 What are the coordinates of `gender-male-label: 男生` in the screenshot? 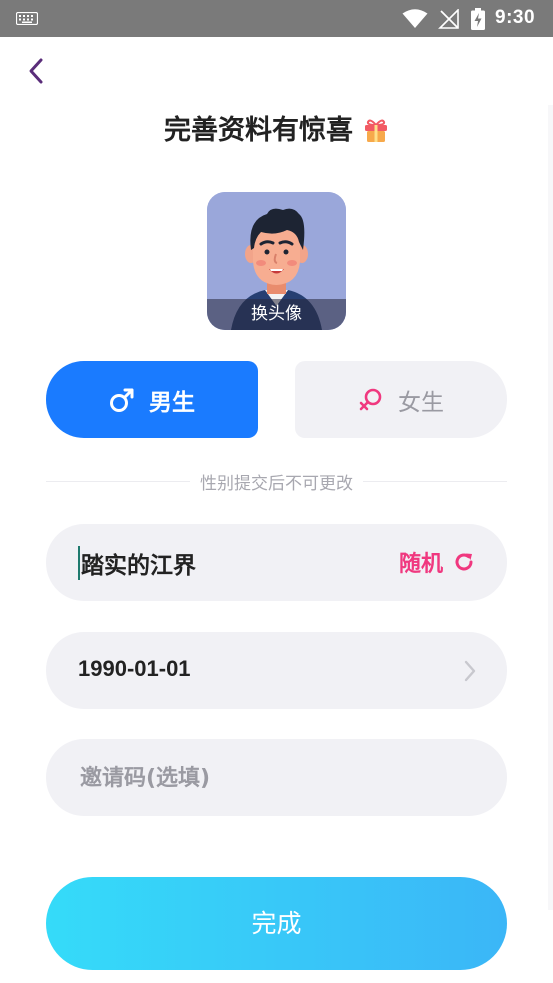 It's located at (172, 402).